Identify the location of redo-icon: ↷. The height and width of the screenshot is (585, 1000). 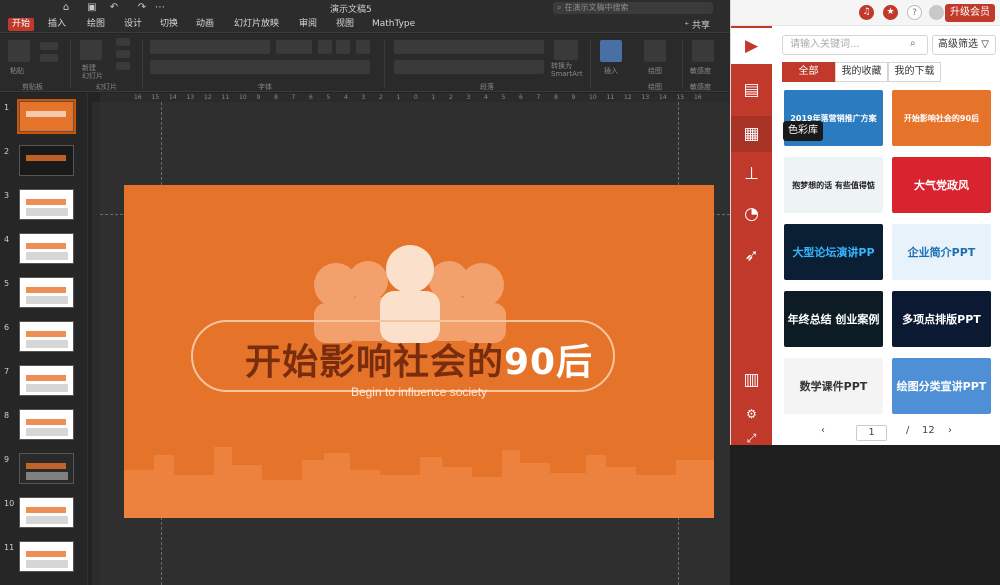
(142, 8).